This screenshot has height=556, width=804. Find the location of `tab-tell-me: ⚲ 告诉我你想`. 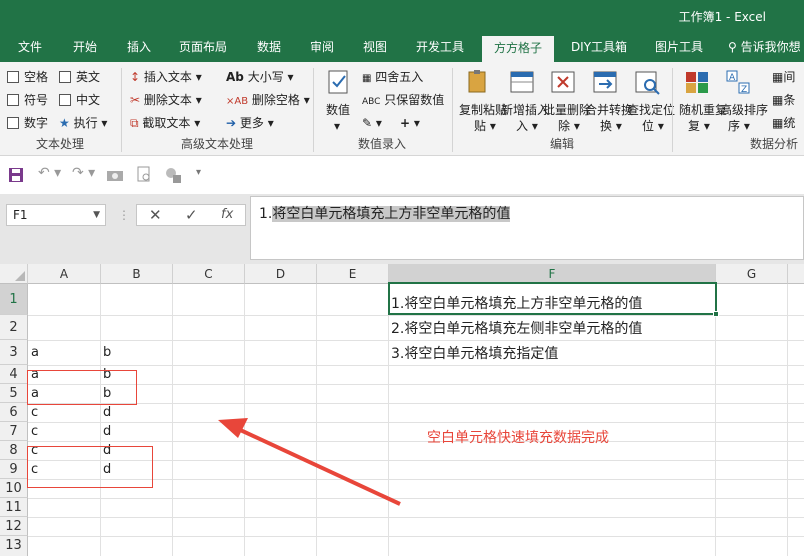

tab-tell-me: ⚲ 告诉我你想 is located at coordinates (766, 48).